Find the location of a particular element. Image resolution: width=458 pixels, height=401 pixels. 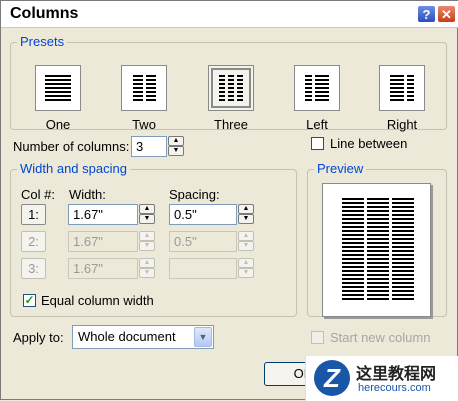

watermark-logo-icon: Z is located at coordinates (332, 378).